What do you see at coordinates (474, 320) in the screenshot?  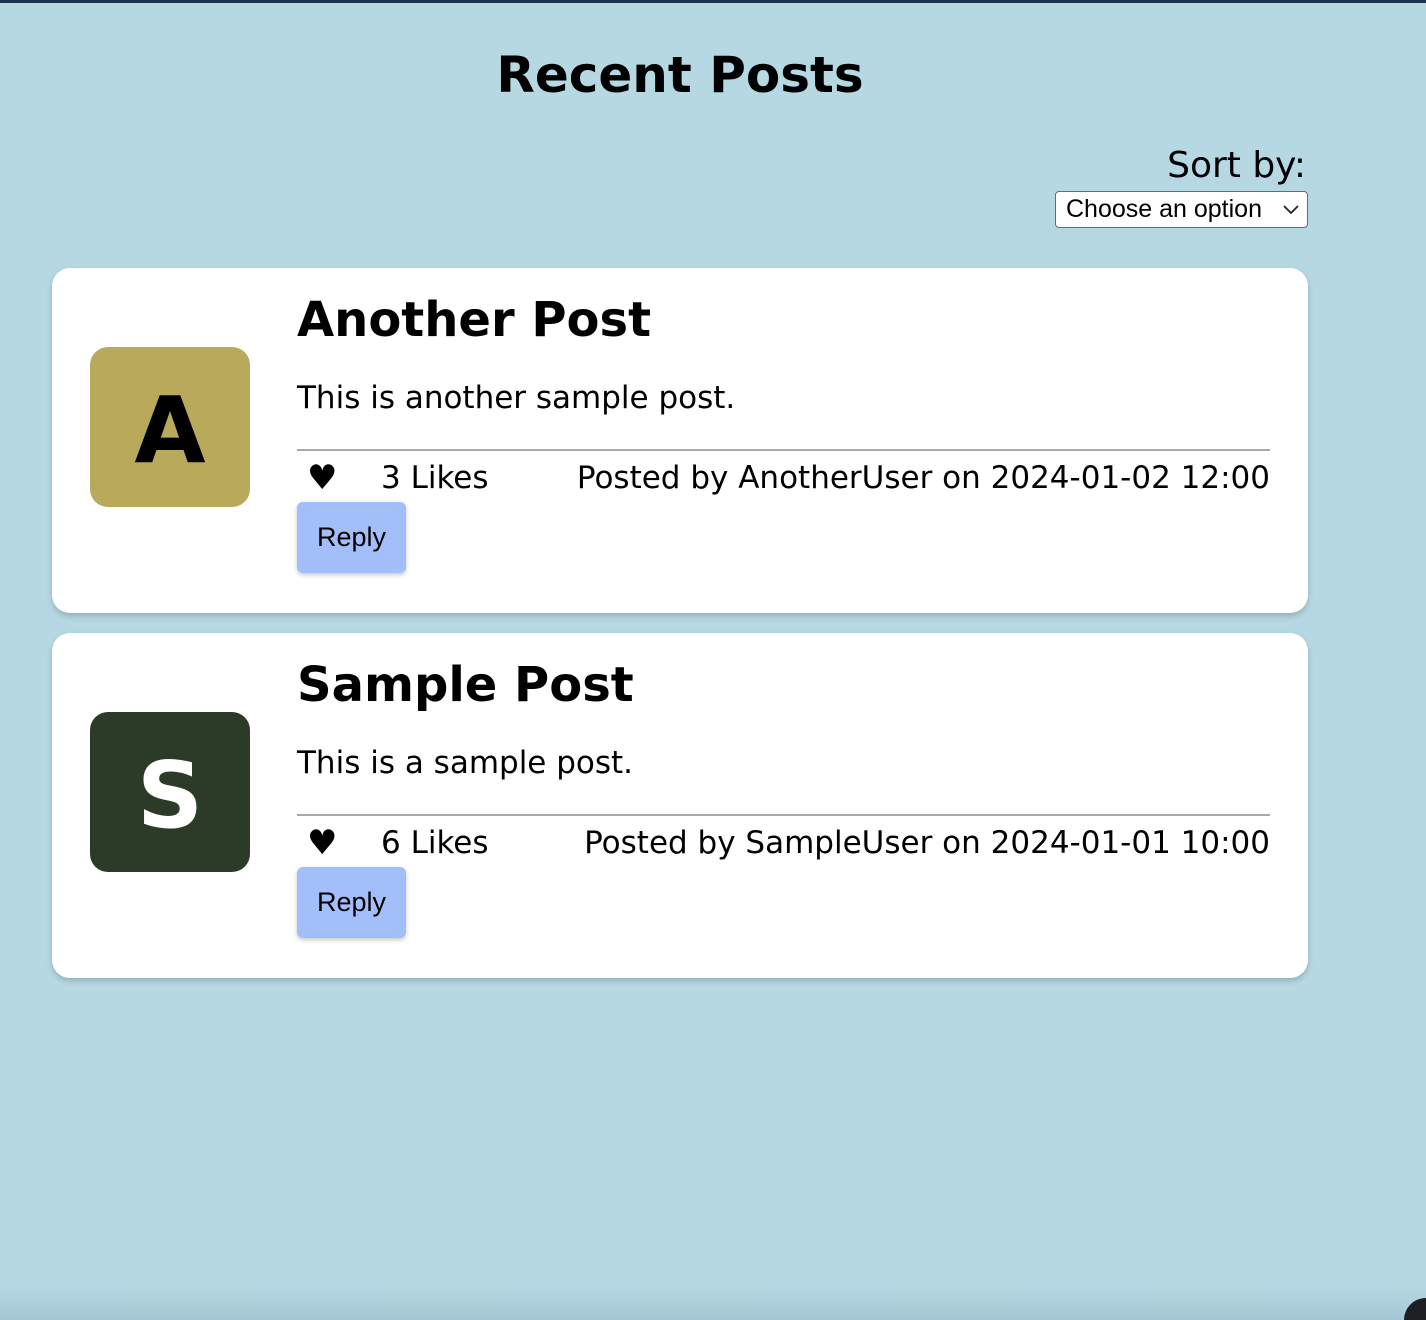 I see `post-title: Another Post` at bounding box center [474, 320].